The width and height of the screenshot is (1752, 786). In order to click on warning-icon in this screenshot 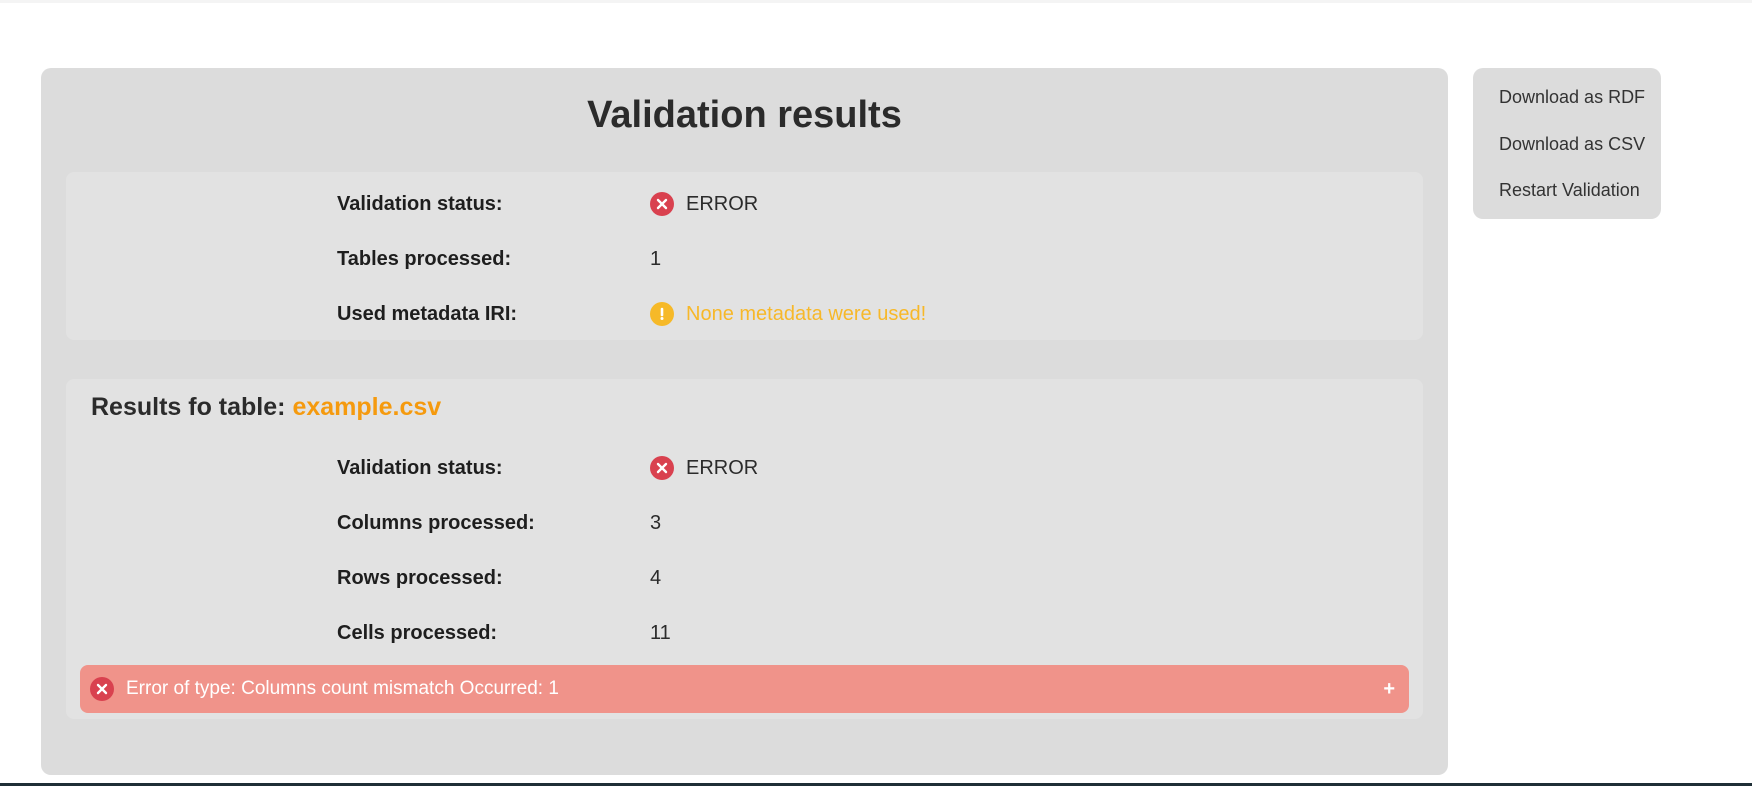, I will do `click(662, 314)`.